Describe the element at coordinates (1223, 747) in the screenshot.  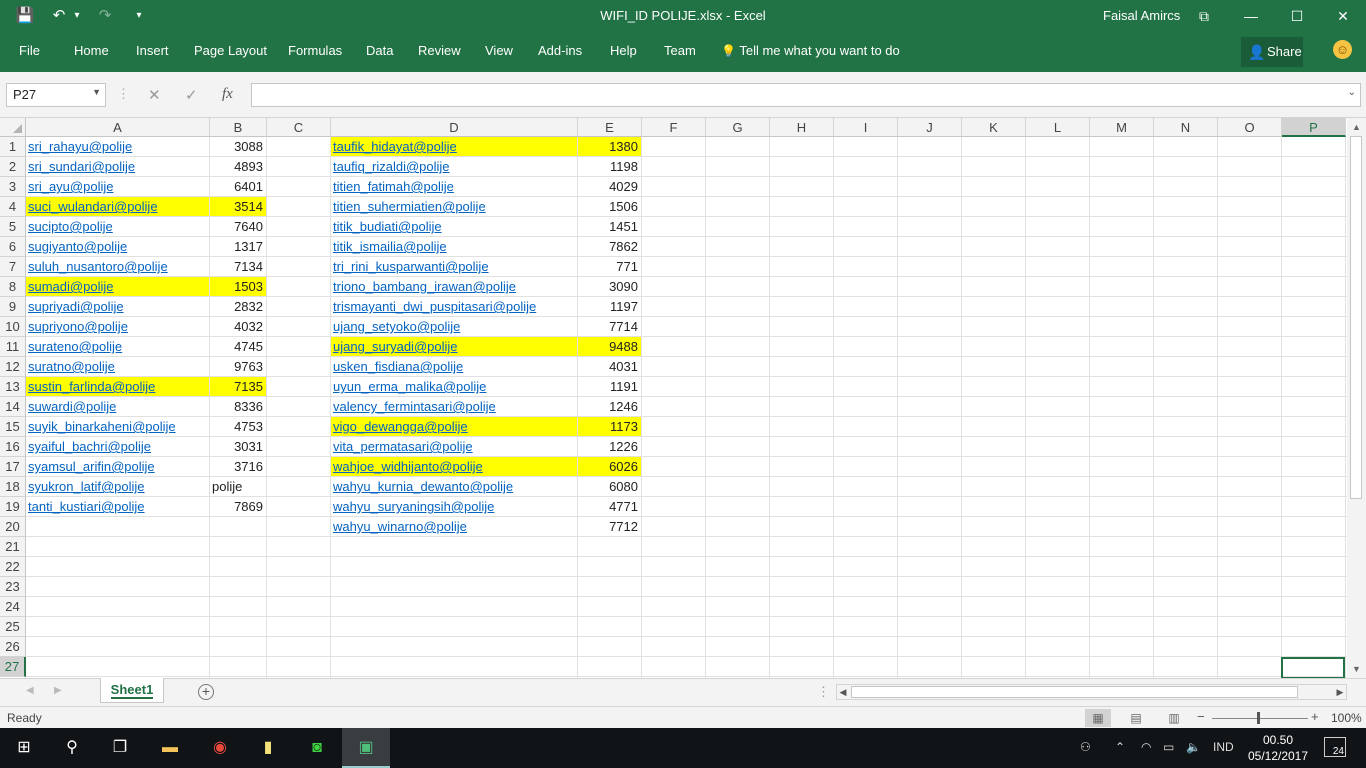
I see `language-indicator: IND` at that location.